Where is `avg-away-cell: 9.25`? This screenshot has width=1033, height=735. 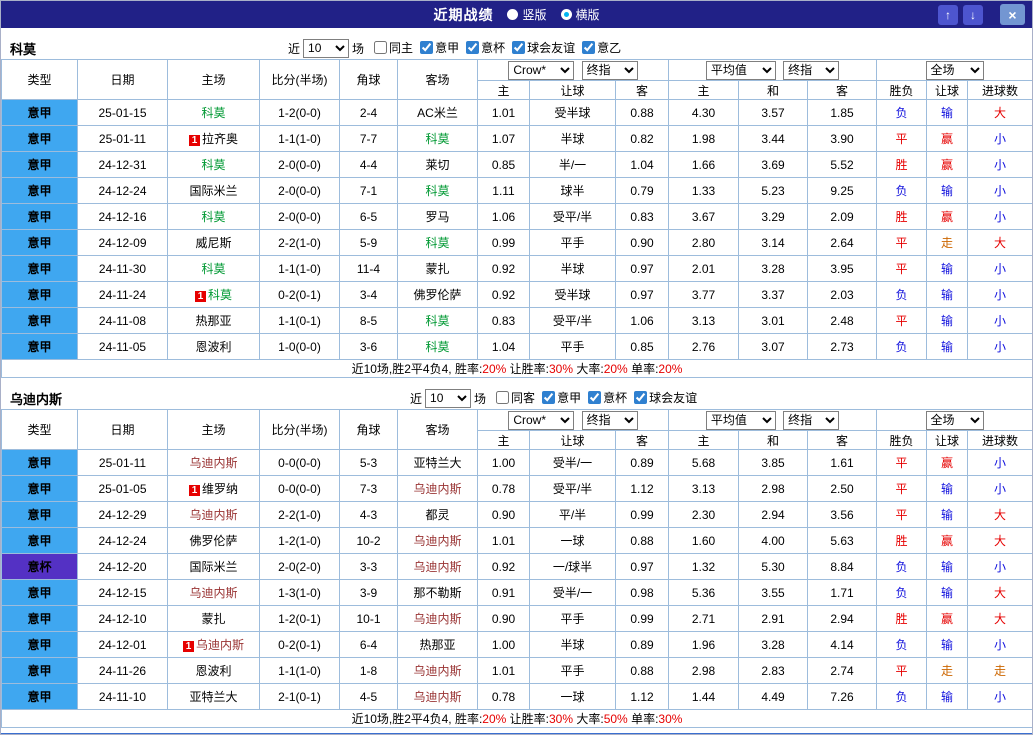 avg-away-cell: 9.25 is located at coordinates (842, 190).